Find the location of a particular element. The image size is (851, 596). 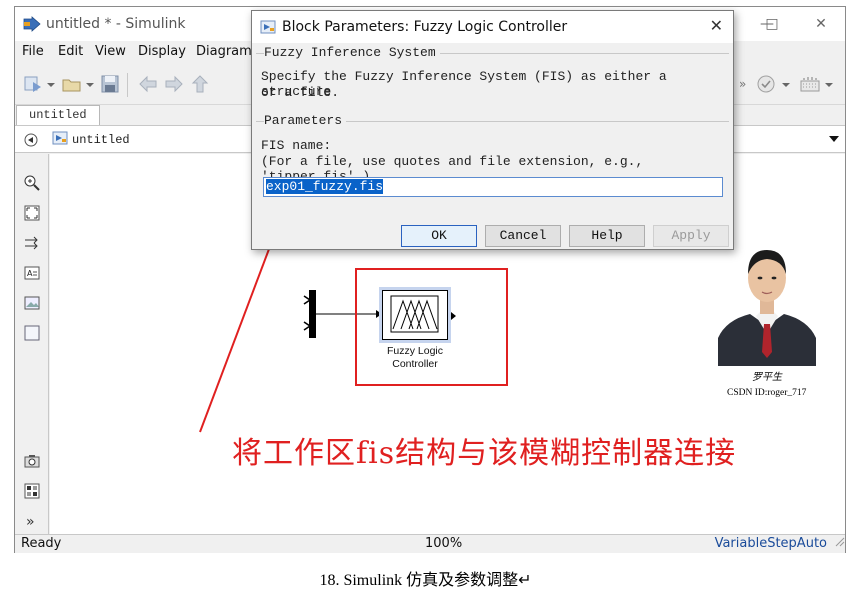

fit-view-icon is located at coordinates (32, 213).